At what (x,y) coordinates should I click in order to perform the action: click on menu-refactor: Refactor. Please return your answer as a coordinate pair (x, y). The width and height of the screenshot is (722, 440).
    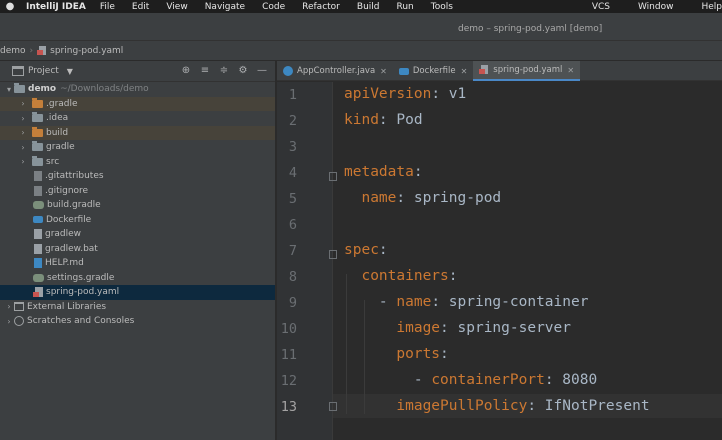
    Looking at the image, I should click on (321, 7).